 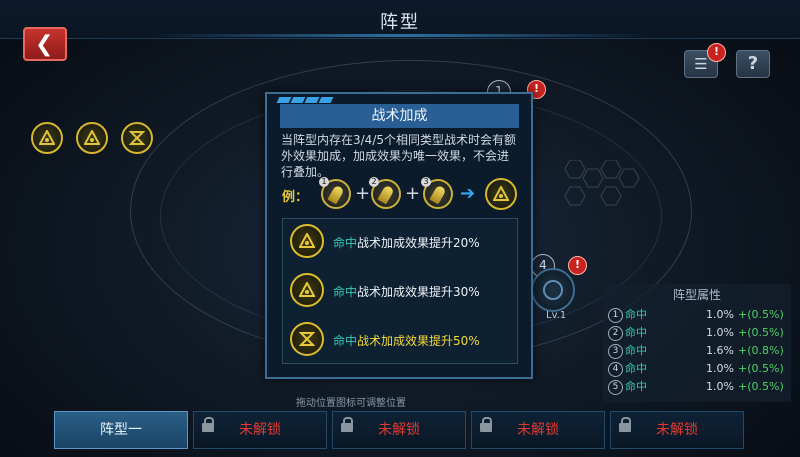 What do you see at coordinates (615, 333) in the screenshot?
I see `row-number: 2` at bounding box center [615, 333].